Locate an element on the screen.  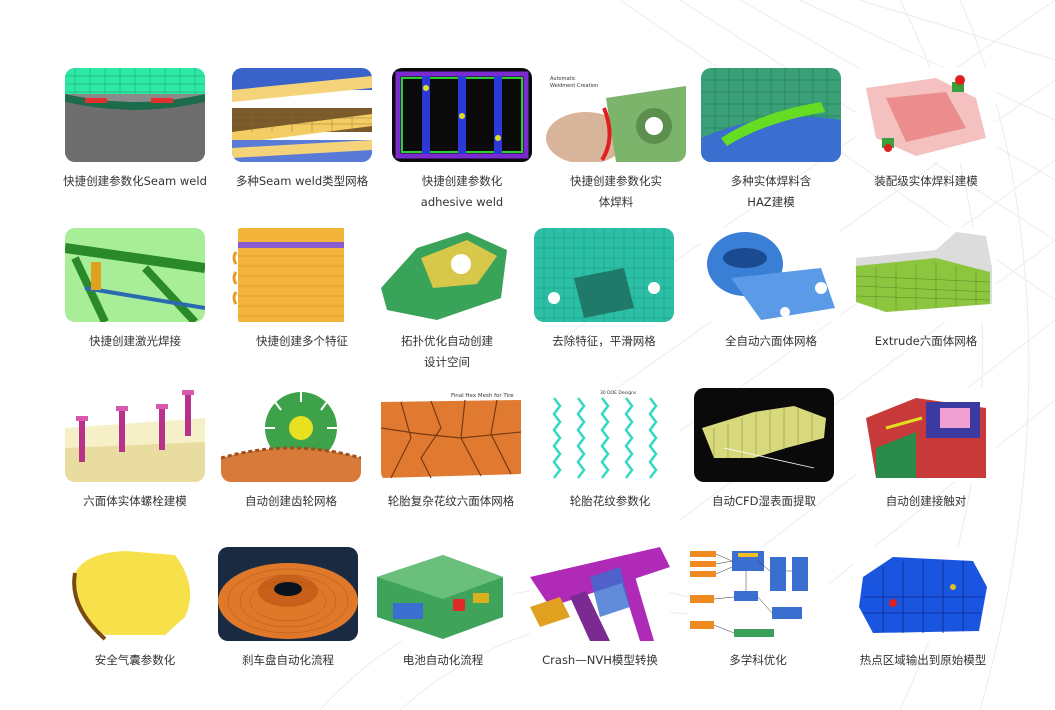
feature-caption: 去除特征，平滑网格 is located at coordinates (604, 341).